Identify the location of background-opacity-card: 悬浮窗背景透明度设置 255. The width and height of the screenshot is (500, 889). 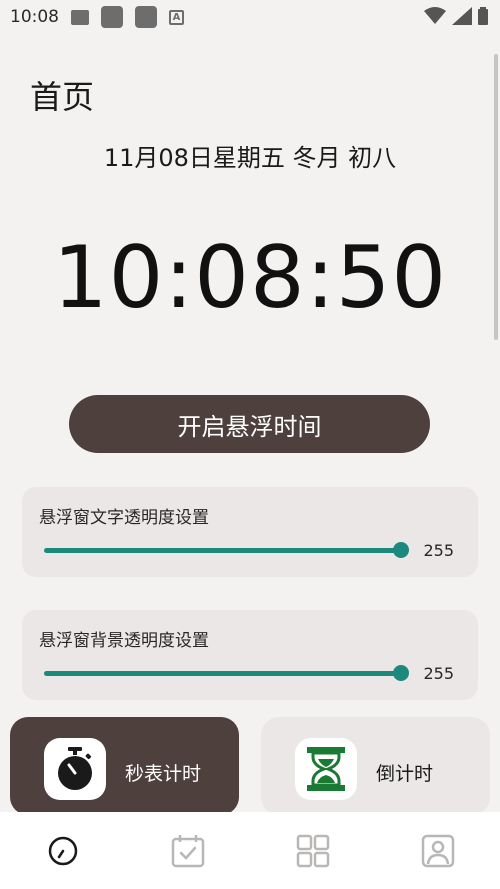
(250, 655).